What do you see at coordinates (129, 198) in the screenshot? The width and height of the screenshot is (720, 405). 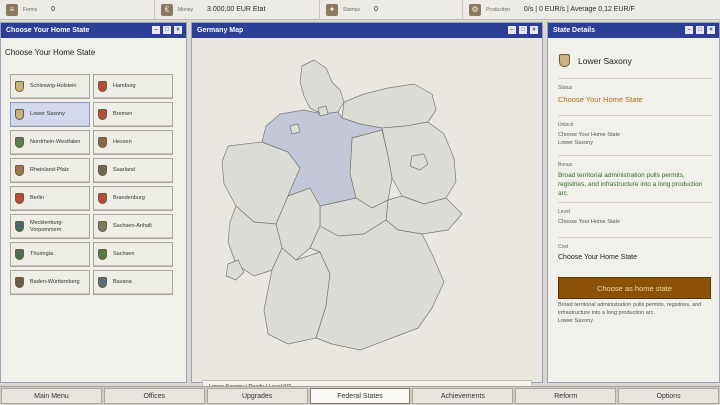 I see `state-button-label: Brandenburg` at bounding box center [129, 198].